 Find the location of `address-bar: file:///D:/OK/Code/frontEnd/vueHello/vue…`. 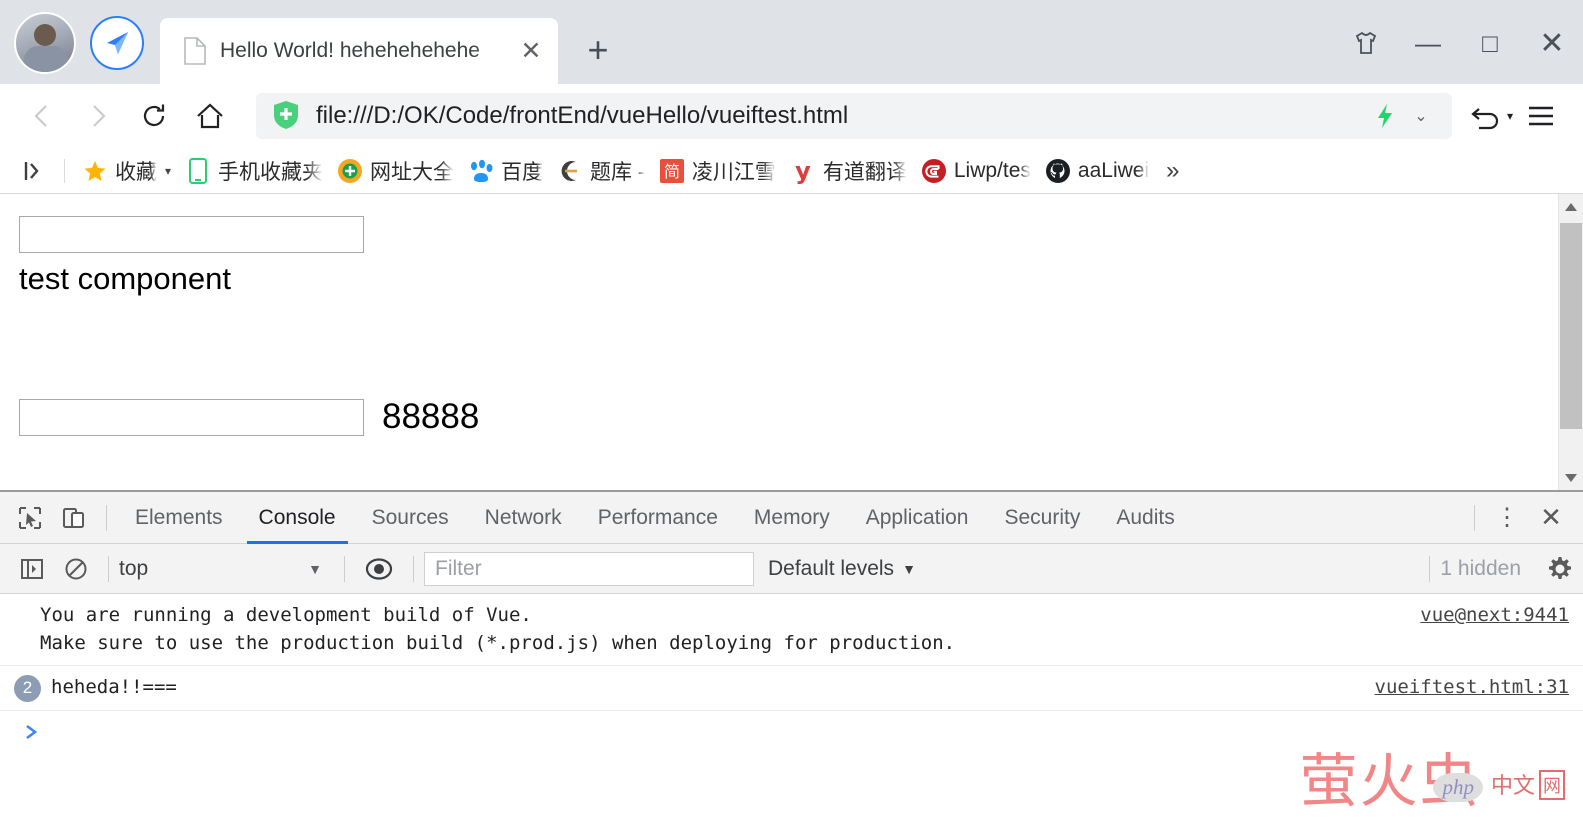

address-bar: file:///D:/OK/Code/frontEnd/vueHello/vue… is located at coordinates (854, 116).